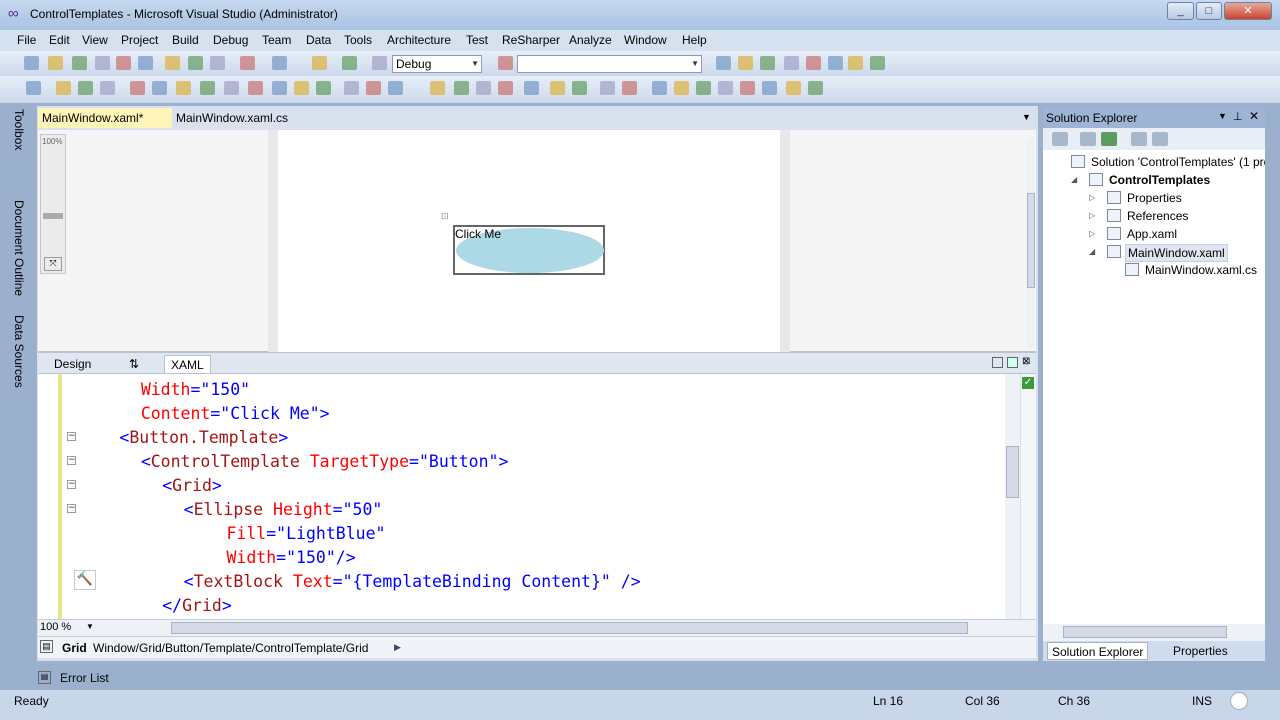 The image size is (1280, 720). I want to click on dropdown-icon: ▼, so click(1222, 116).